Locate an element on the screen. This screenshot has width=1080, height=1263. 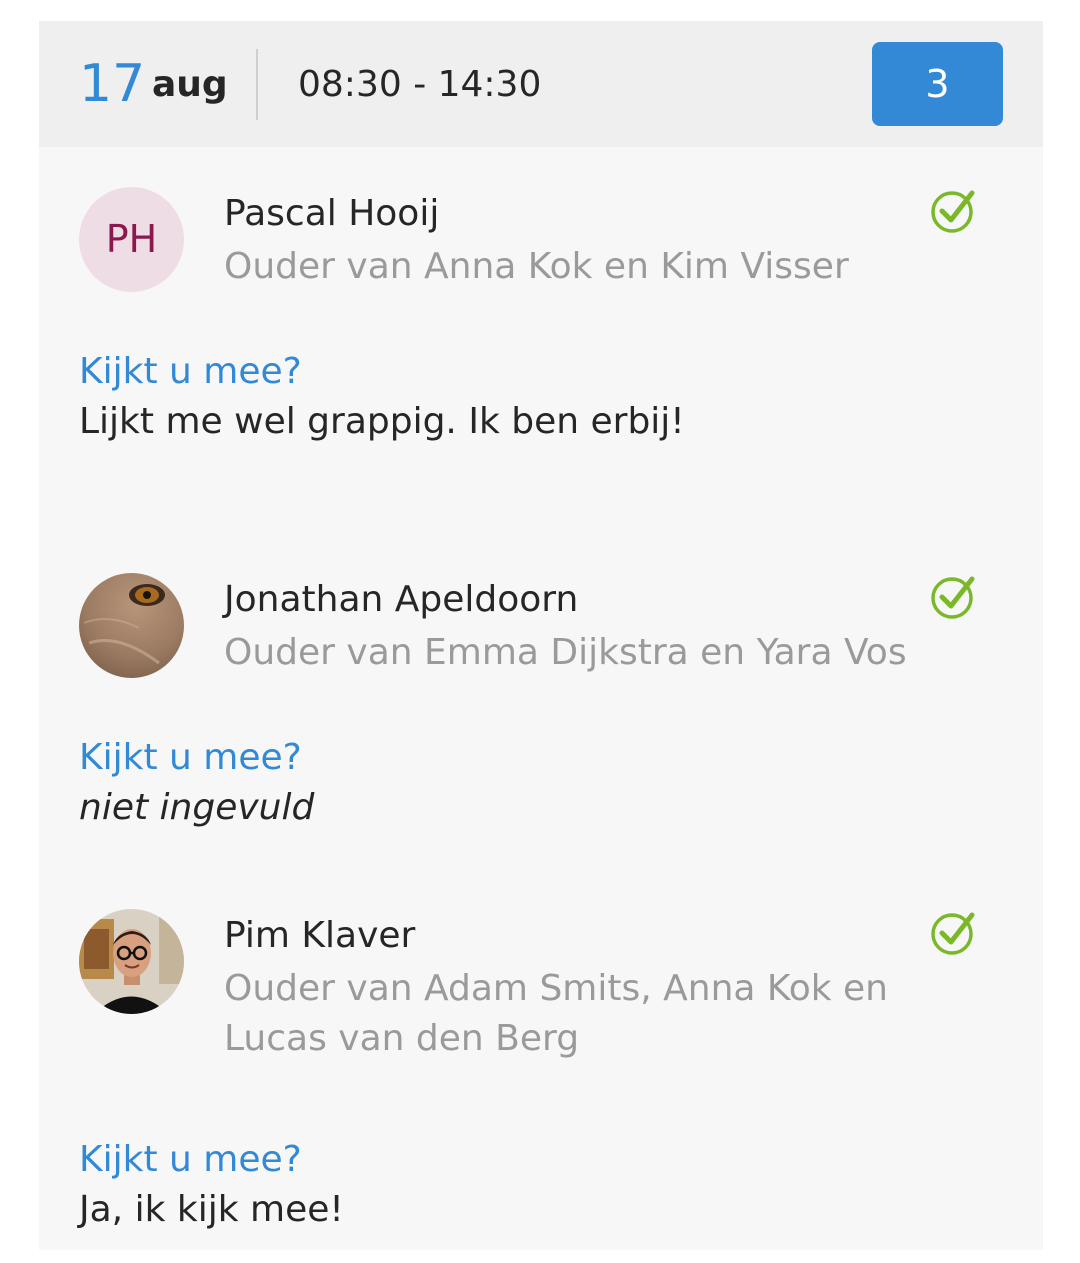
participant-subtitle: Ouder van Emma Dijkstra en Yara Vos is located at coordinates (565, 652).